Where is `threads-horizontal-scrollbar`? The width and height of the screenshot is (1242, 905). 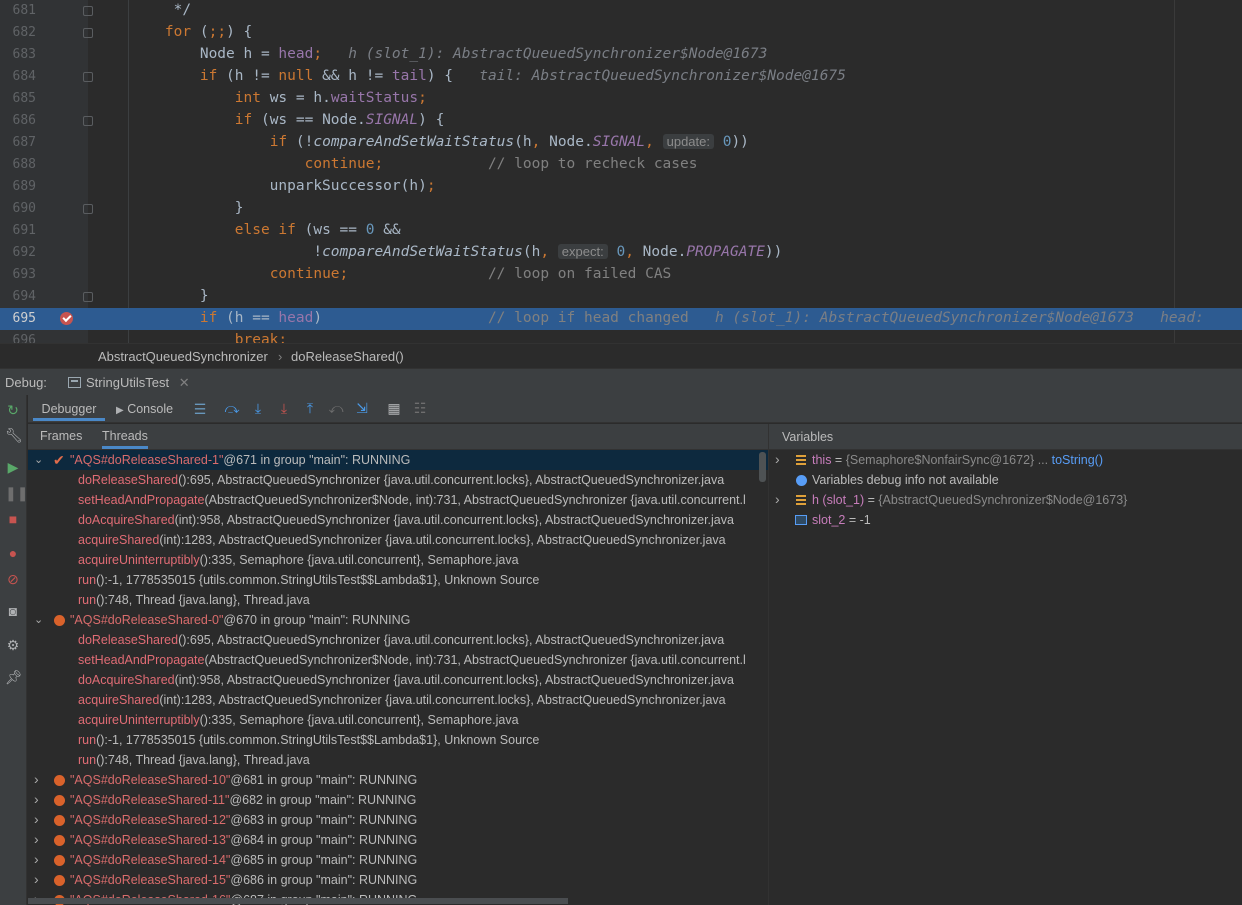 threads-horizontal-scrollbar is located at coordinates (298, 901).